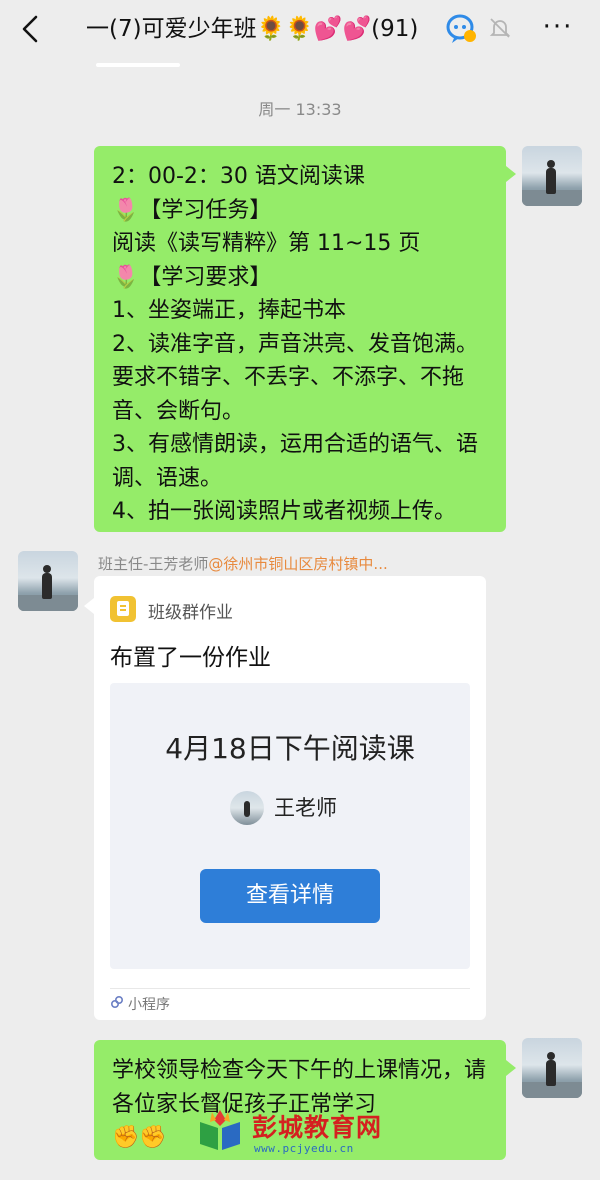 The image size is (600, 1180). I want to click on more-options-icon: ···, so click(558, 28).